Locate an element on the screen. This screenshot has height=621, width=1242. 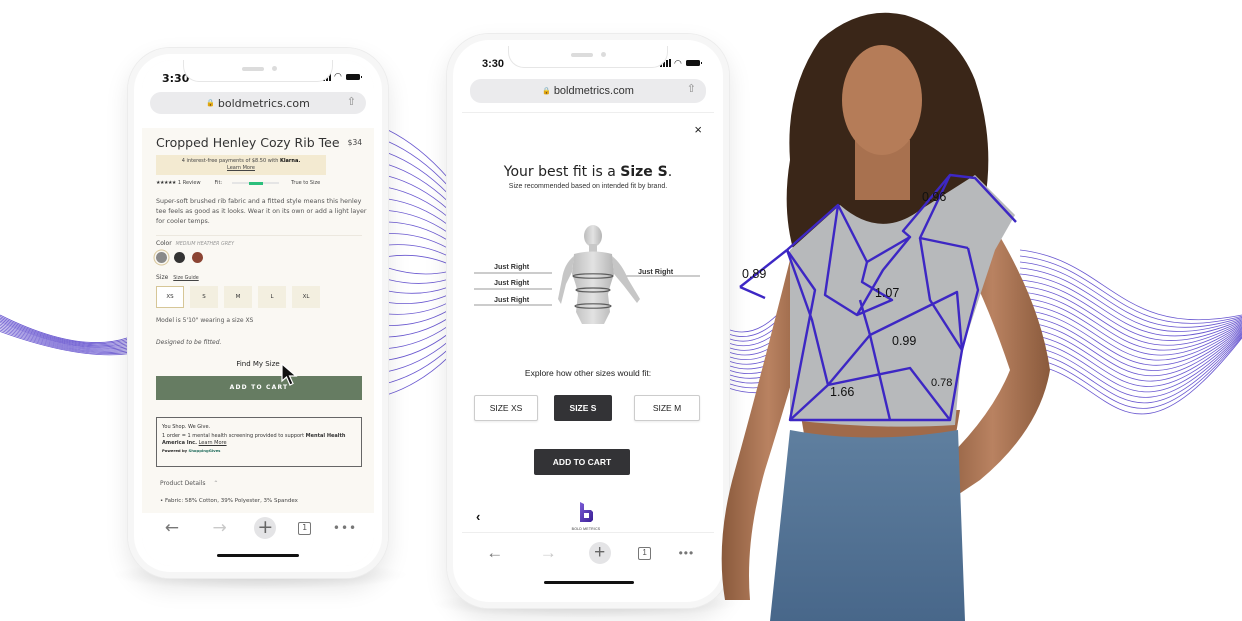
size-option-s: S is located at coordinates (204, 297).